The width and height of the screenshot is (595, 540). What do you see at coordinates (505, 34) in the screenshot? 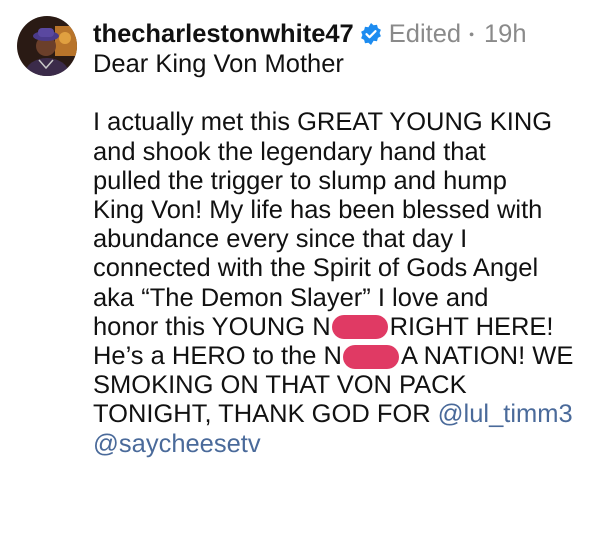
I see `timestamp: 19h` at bounding box center [505, 34].